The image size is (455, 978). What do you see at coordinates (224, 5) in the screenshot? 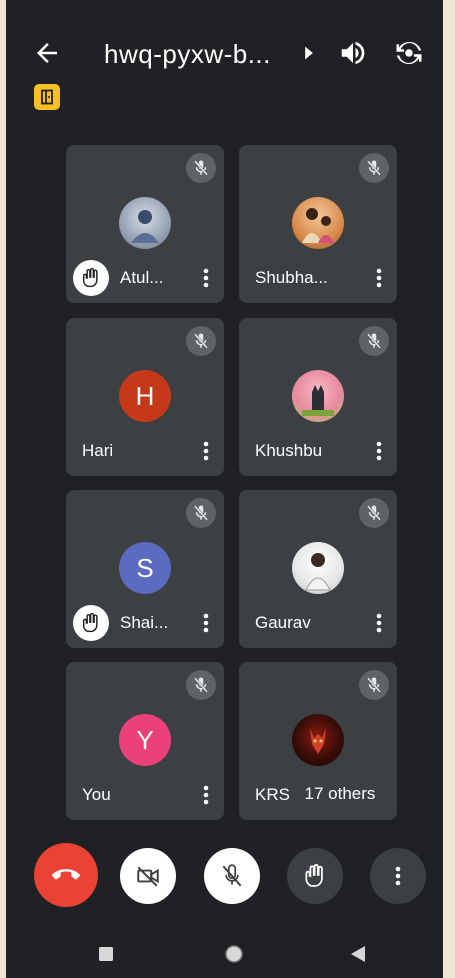
I see `status-bar` at bounding box center [224, 5].